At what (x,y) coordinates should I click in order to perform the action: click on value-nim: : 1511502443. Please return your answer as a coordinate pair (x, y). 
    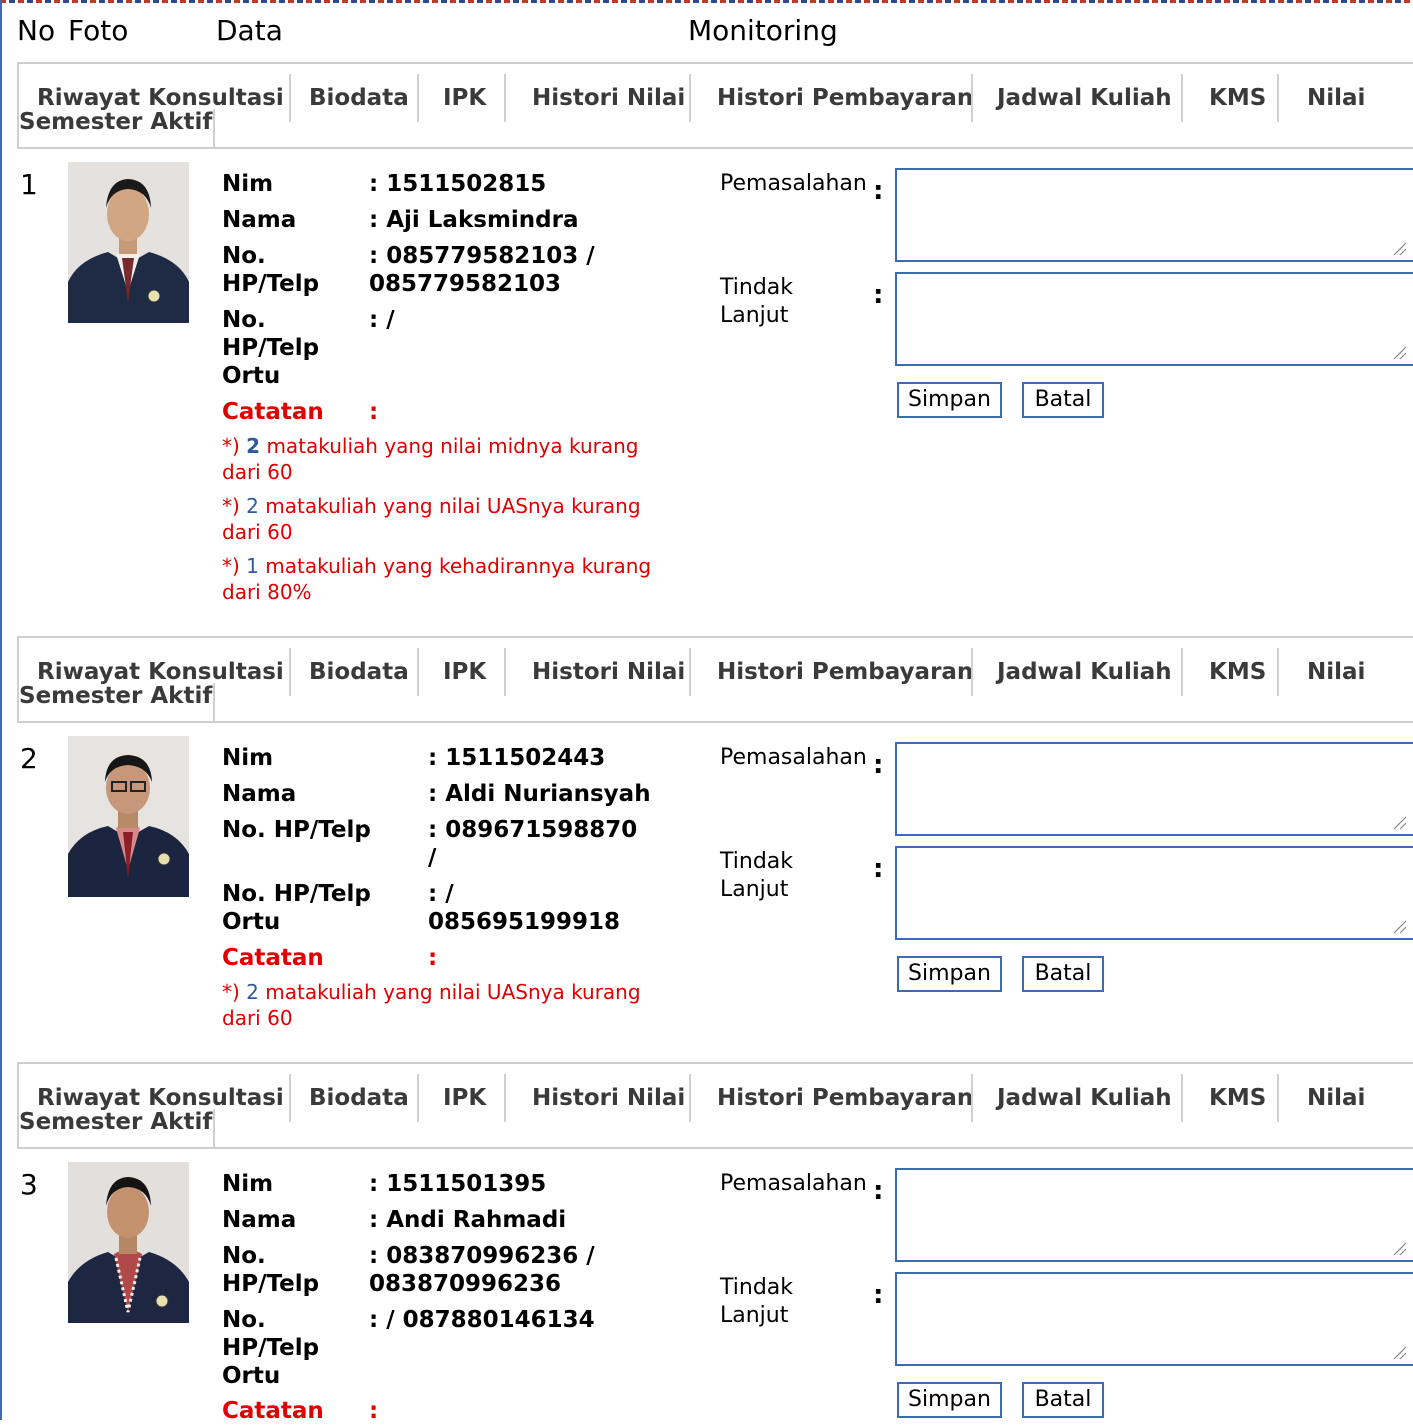
    Looking at the image, I should click on (517, 758).